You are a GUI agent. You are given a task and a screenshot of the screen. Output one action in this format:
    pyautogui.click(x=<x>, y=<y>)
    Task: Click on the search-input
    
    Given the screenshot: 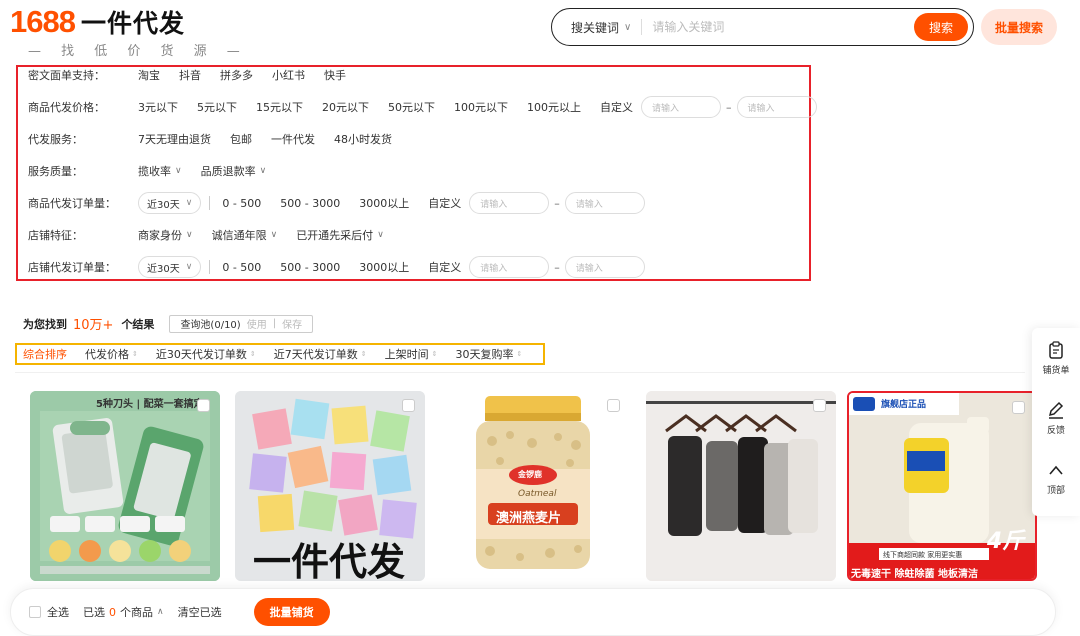 What is the action you would take?
    pyautogui.click(x=767, y=27)
    